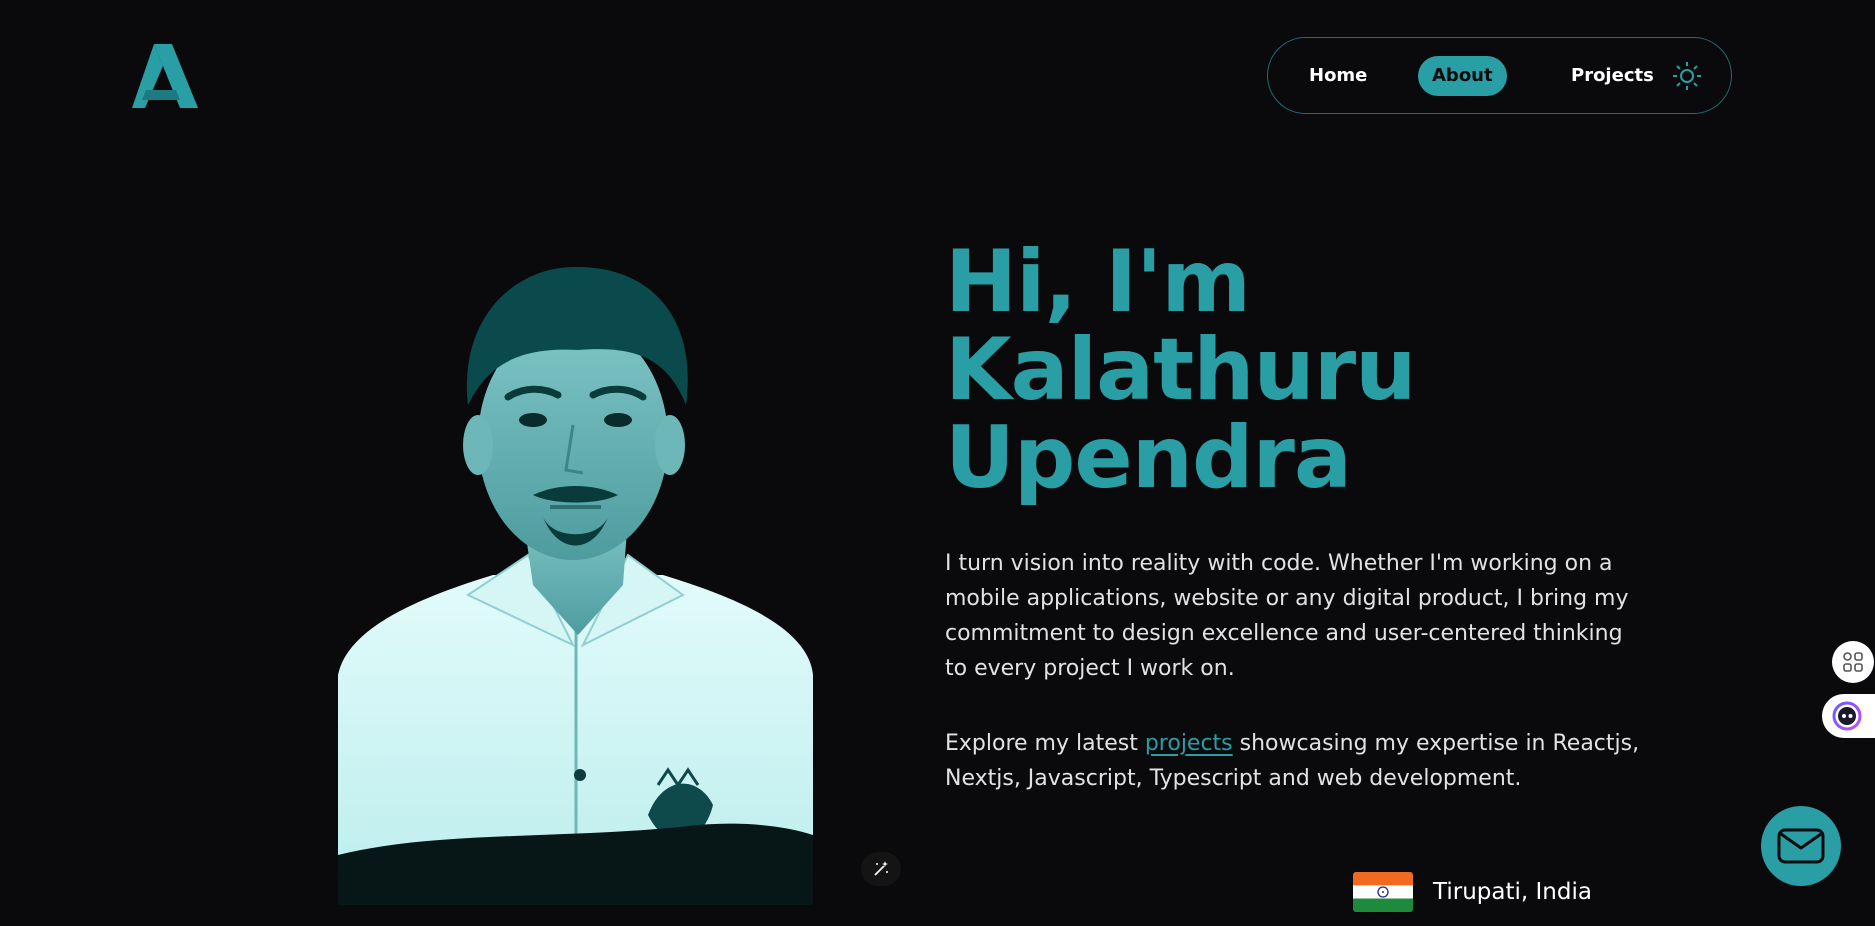 The width and height of the screenshot is (1875, 926). What do you see at coordinates (1338, 76) in the screenshot?
I see `nav-home: Home` at bounding box center [1338, 76].